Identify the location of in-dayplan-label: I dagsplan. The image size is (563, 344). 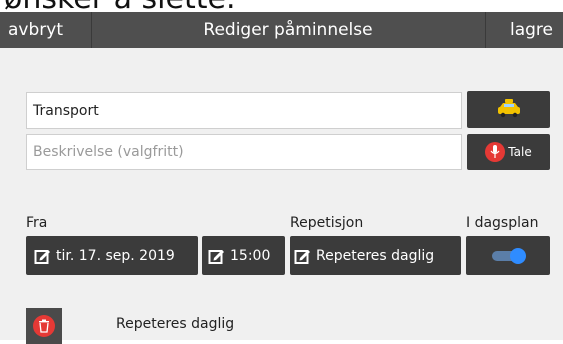
(502, 223).